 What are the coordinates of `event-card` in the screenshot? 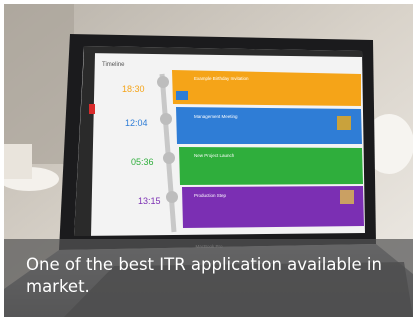 It's located at (269, 125).